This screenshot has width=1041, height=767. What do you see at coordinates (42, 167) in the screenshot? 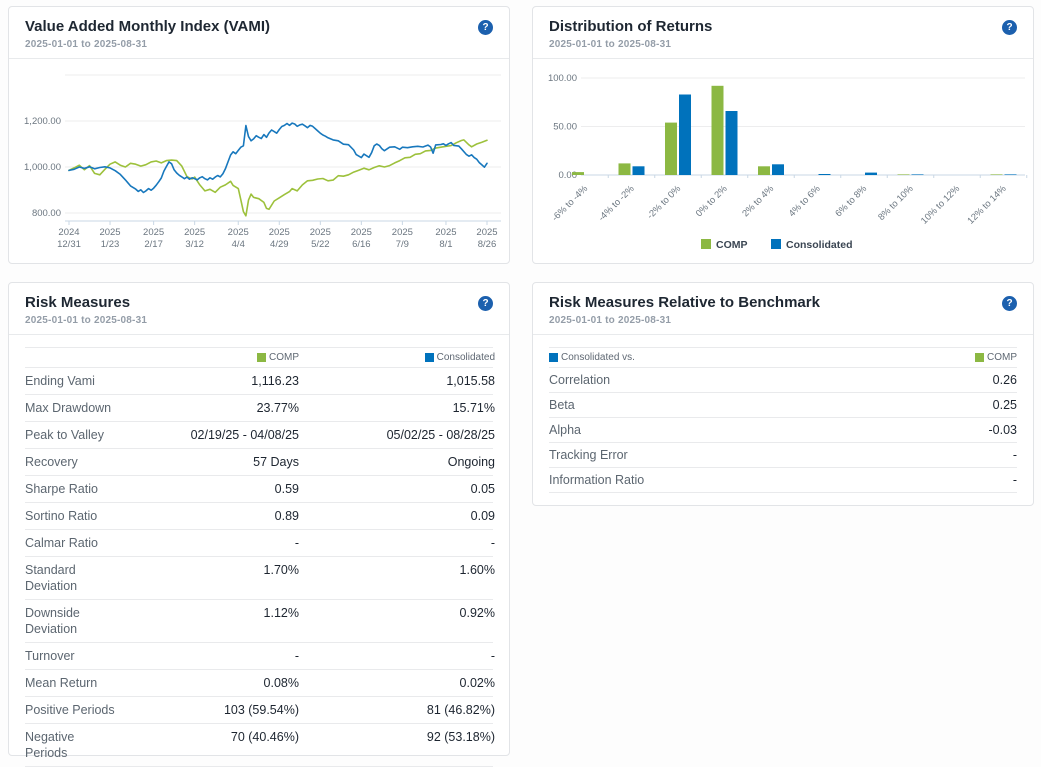
I see `y-axis-tick-label: 1,000.00` at bounding box center [42, 167].